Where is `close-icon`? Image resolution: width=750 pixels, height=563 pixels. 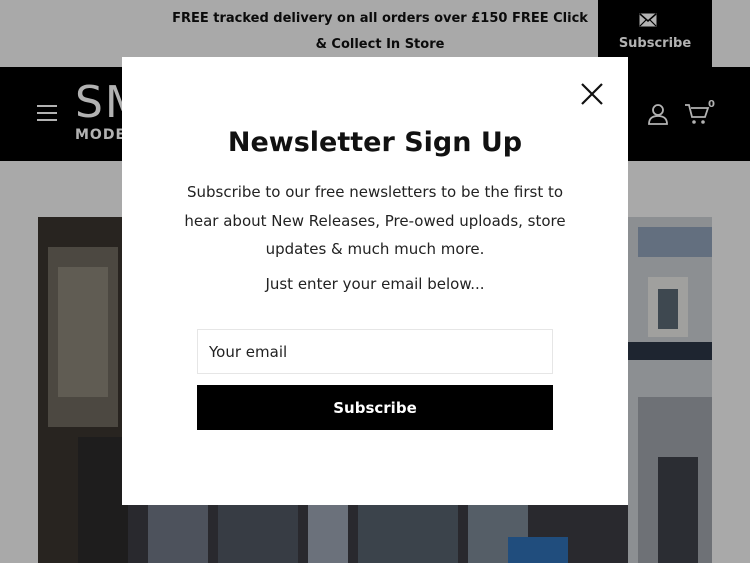
close-icon is located at coordinates (592, 94).